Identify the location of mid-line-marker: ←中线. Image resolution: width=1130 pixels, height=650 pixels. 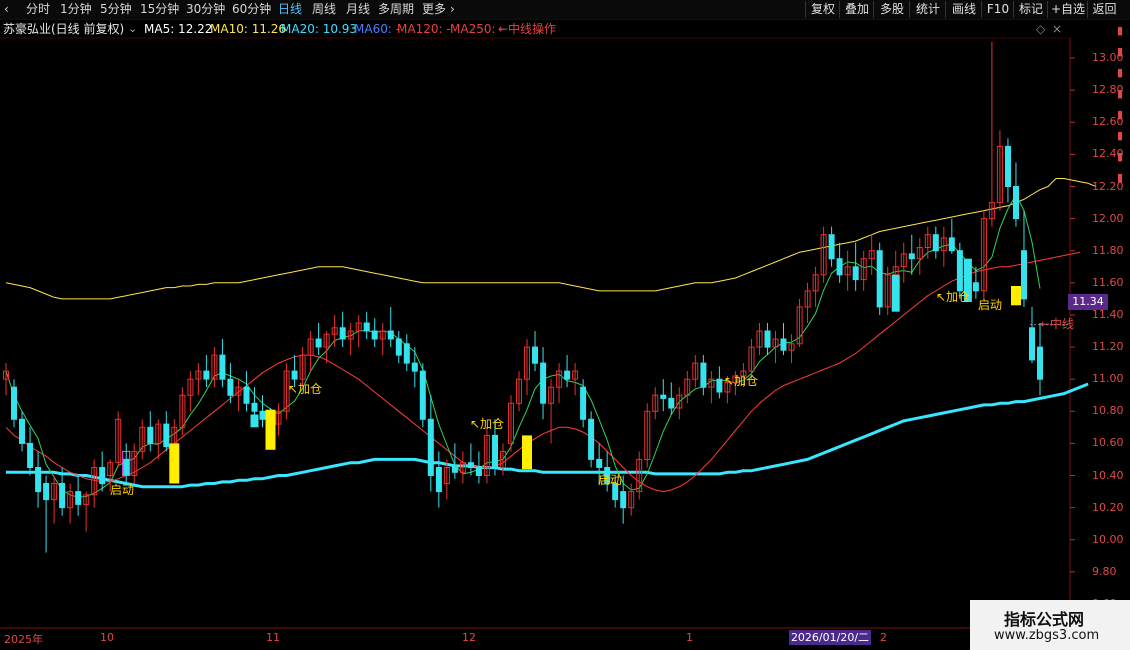
(1057, 324).